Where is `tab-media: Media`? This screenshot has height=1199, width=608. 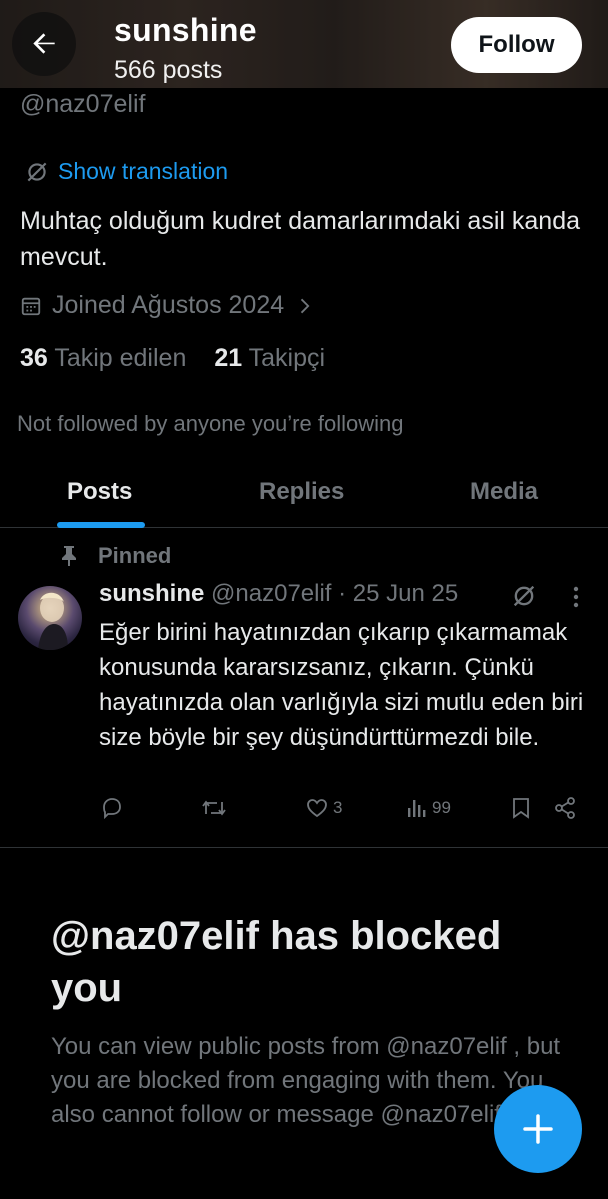
tab-media: Media is located at coordinates (504, 492).